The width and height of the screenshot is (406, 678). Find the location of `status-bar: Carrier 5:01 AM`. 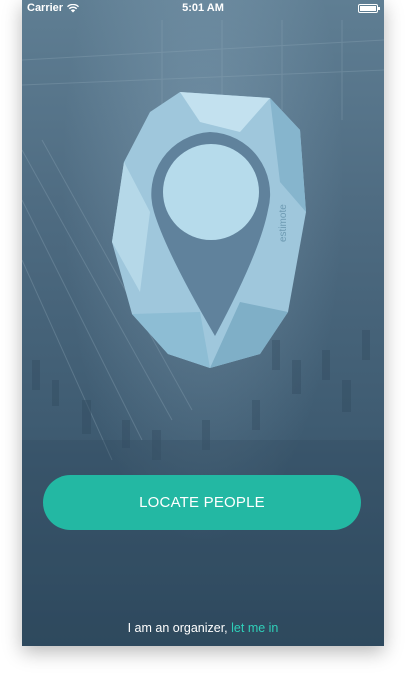

status-bar: Carrier 5:01 AM is located at coordinates (203, 9).